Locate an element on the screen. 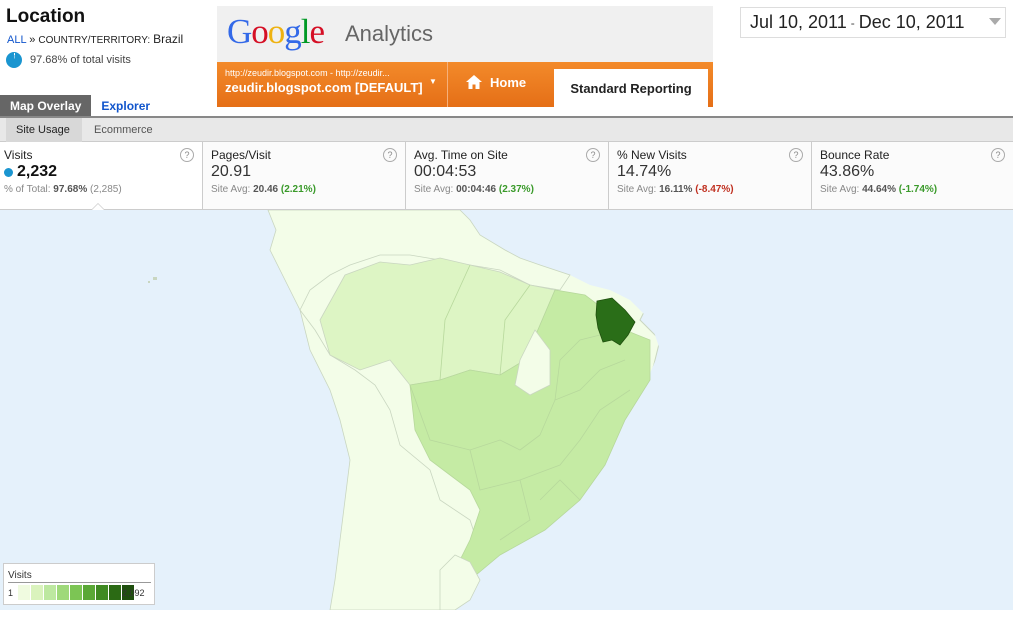 This screenshot has height=622, width=1013. home-button: Home is located at coordinates (495, 82).